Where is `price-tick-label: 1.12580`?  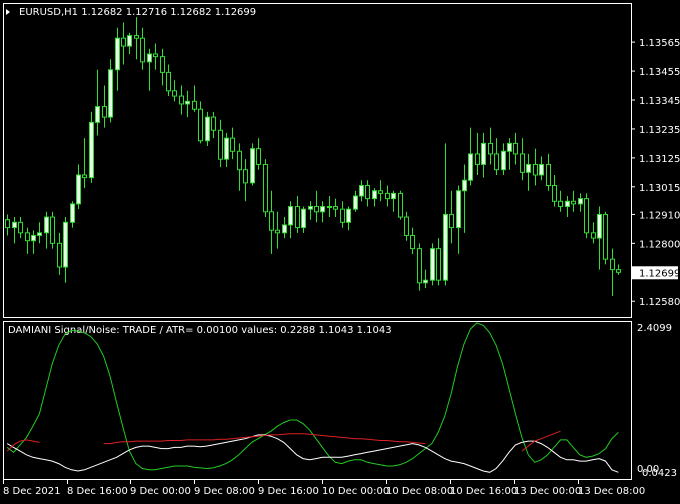
price-tick-label: 1.12580 is located at coordinates (659, 302).